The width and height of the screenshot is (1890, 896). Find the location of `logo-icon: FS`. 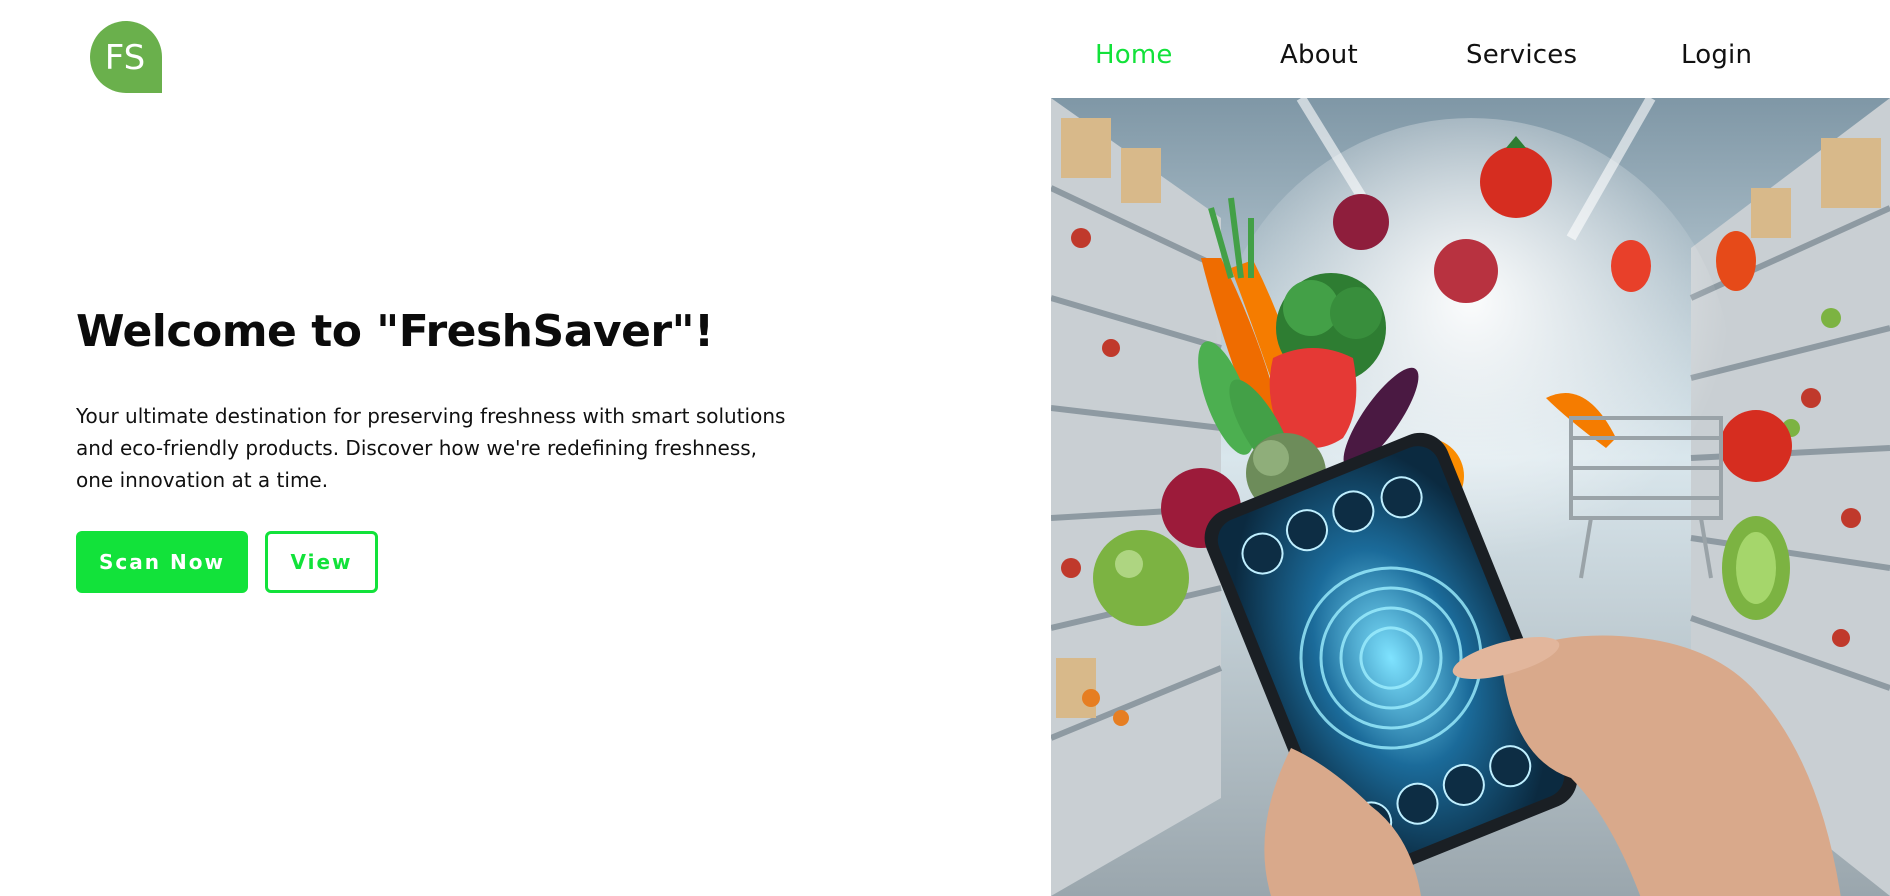

logo-icon: FS is located at coordinates (126, 57).